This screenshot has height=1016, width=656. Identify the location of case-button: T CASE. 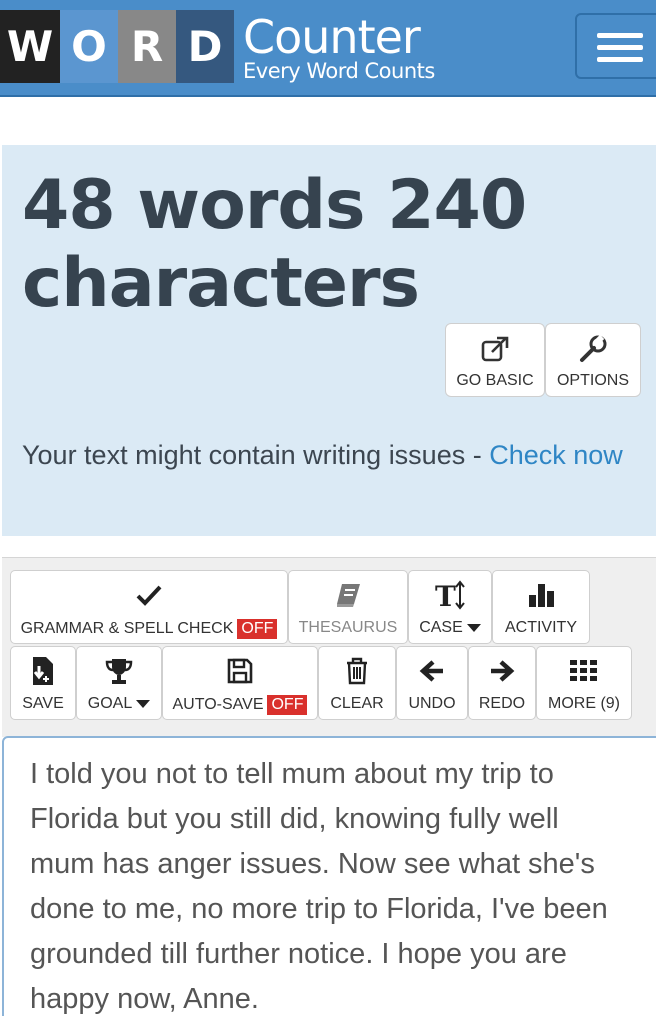
(450, 607).